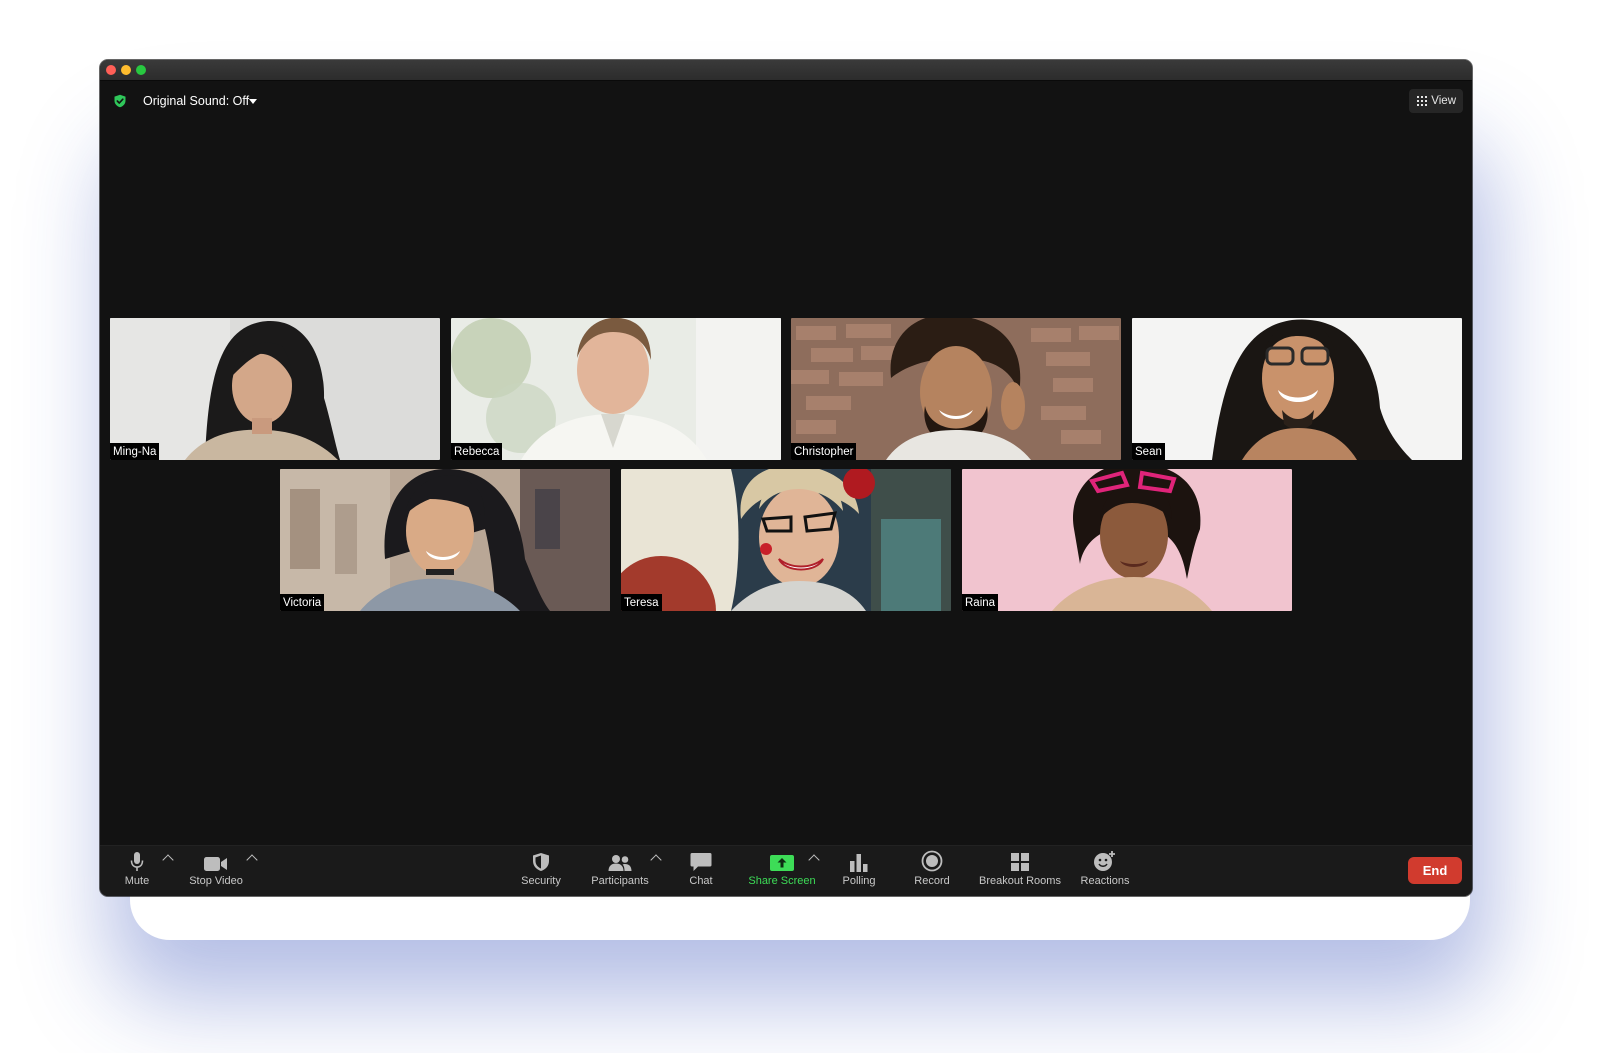 This screenshot has height=1053, width=1600. What do you see at coordinates (641, 602) in the screenshot?
I see `participant-name-label: Teresa` at bounding box center [641, 602].